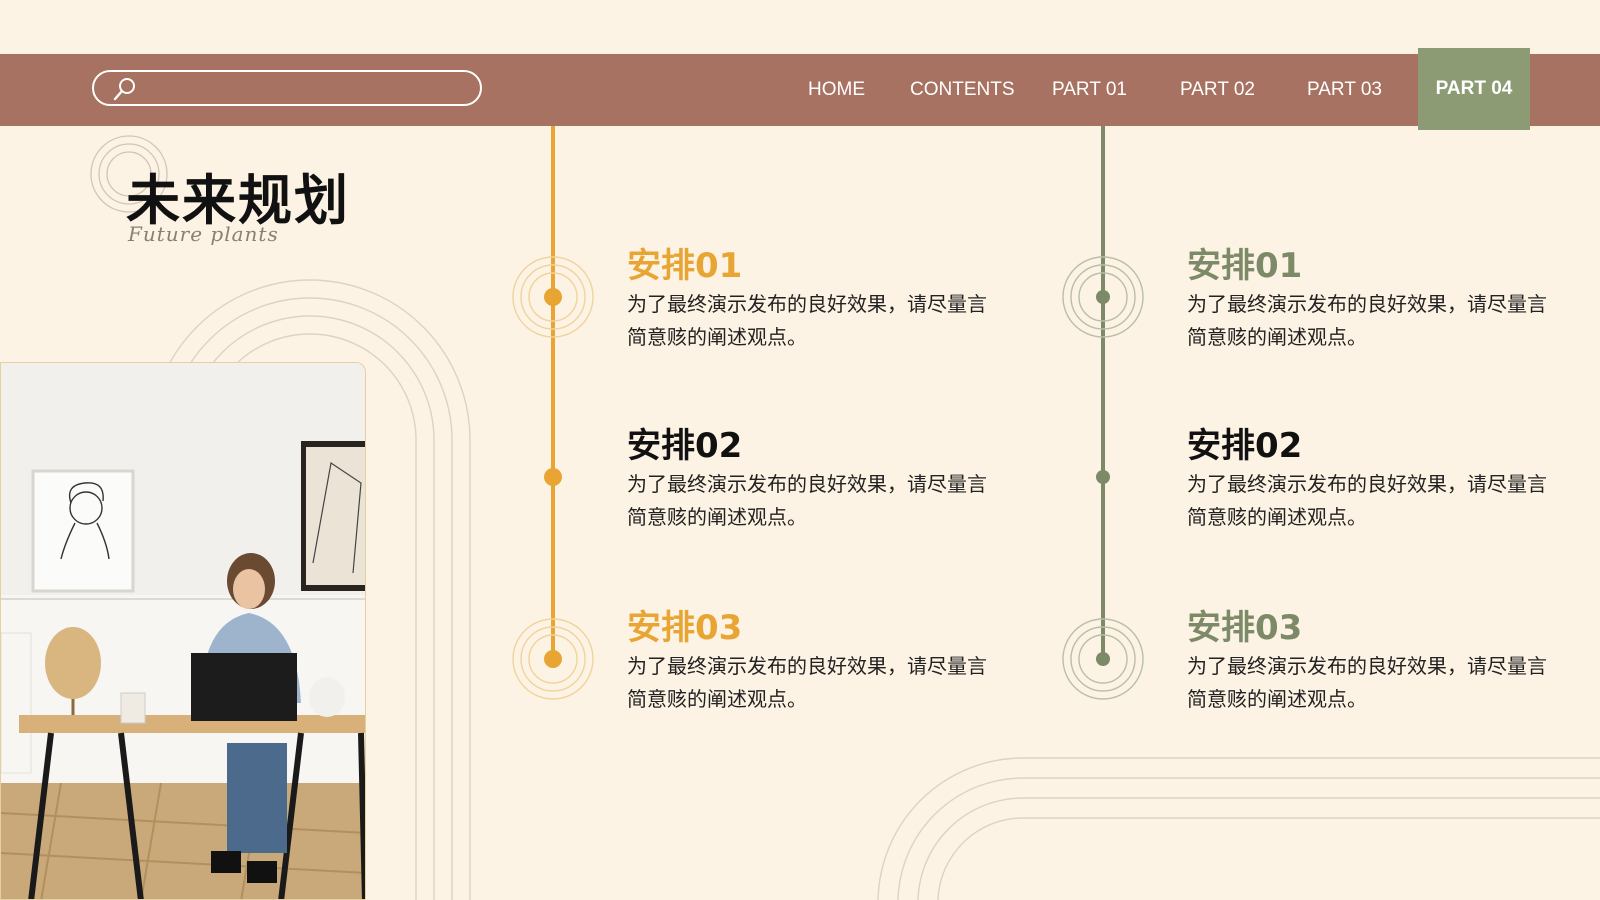 The image size is (1600, 900). What do you see at coordinates (1245, 266) in the screenshot?
I see `right-item-1-title: 安排01` at bounding box center [1245, 266].